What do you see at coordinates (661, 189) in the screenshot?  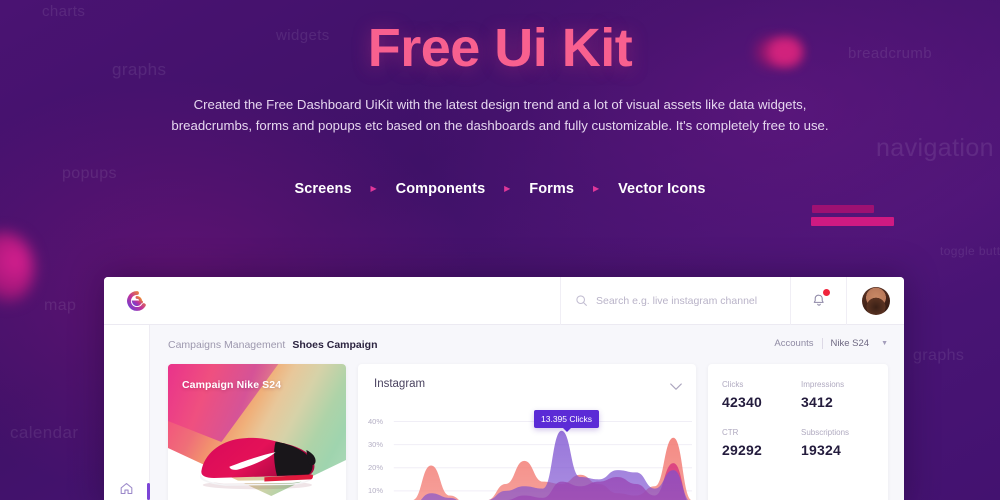 I see `nav-link-vector-icons: Vector Icons` at bounding box center [661, 189].